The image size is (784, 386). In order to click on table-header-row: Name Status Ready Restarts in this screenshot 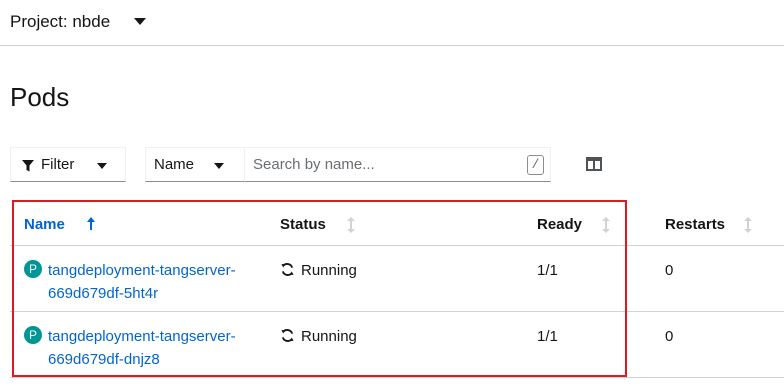, I will do `click(397, 224)`.